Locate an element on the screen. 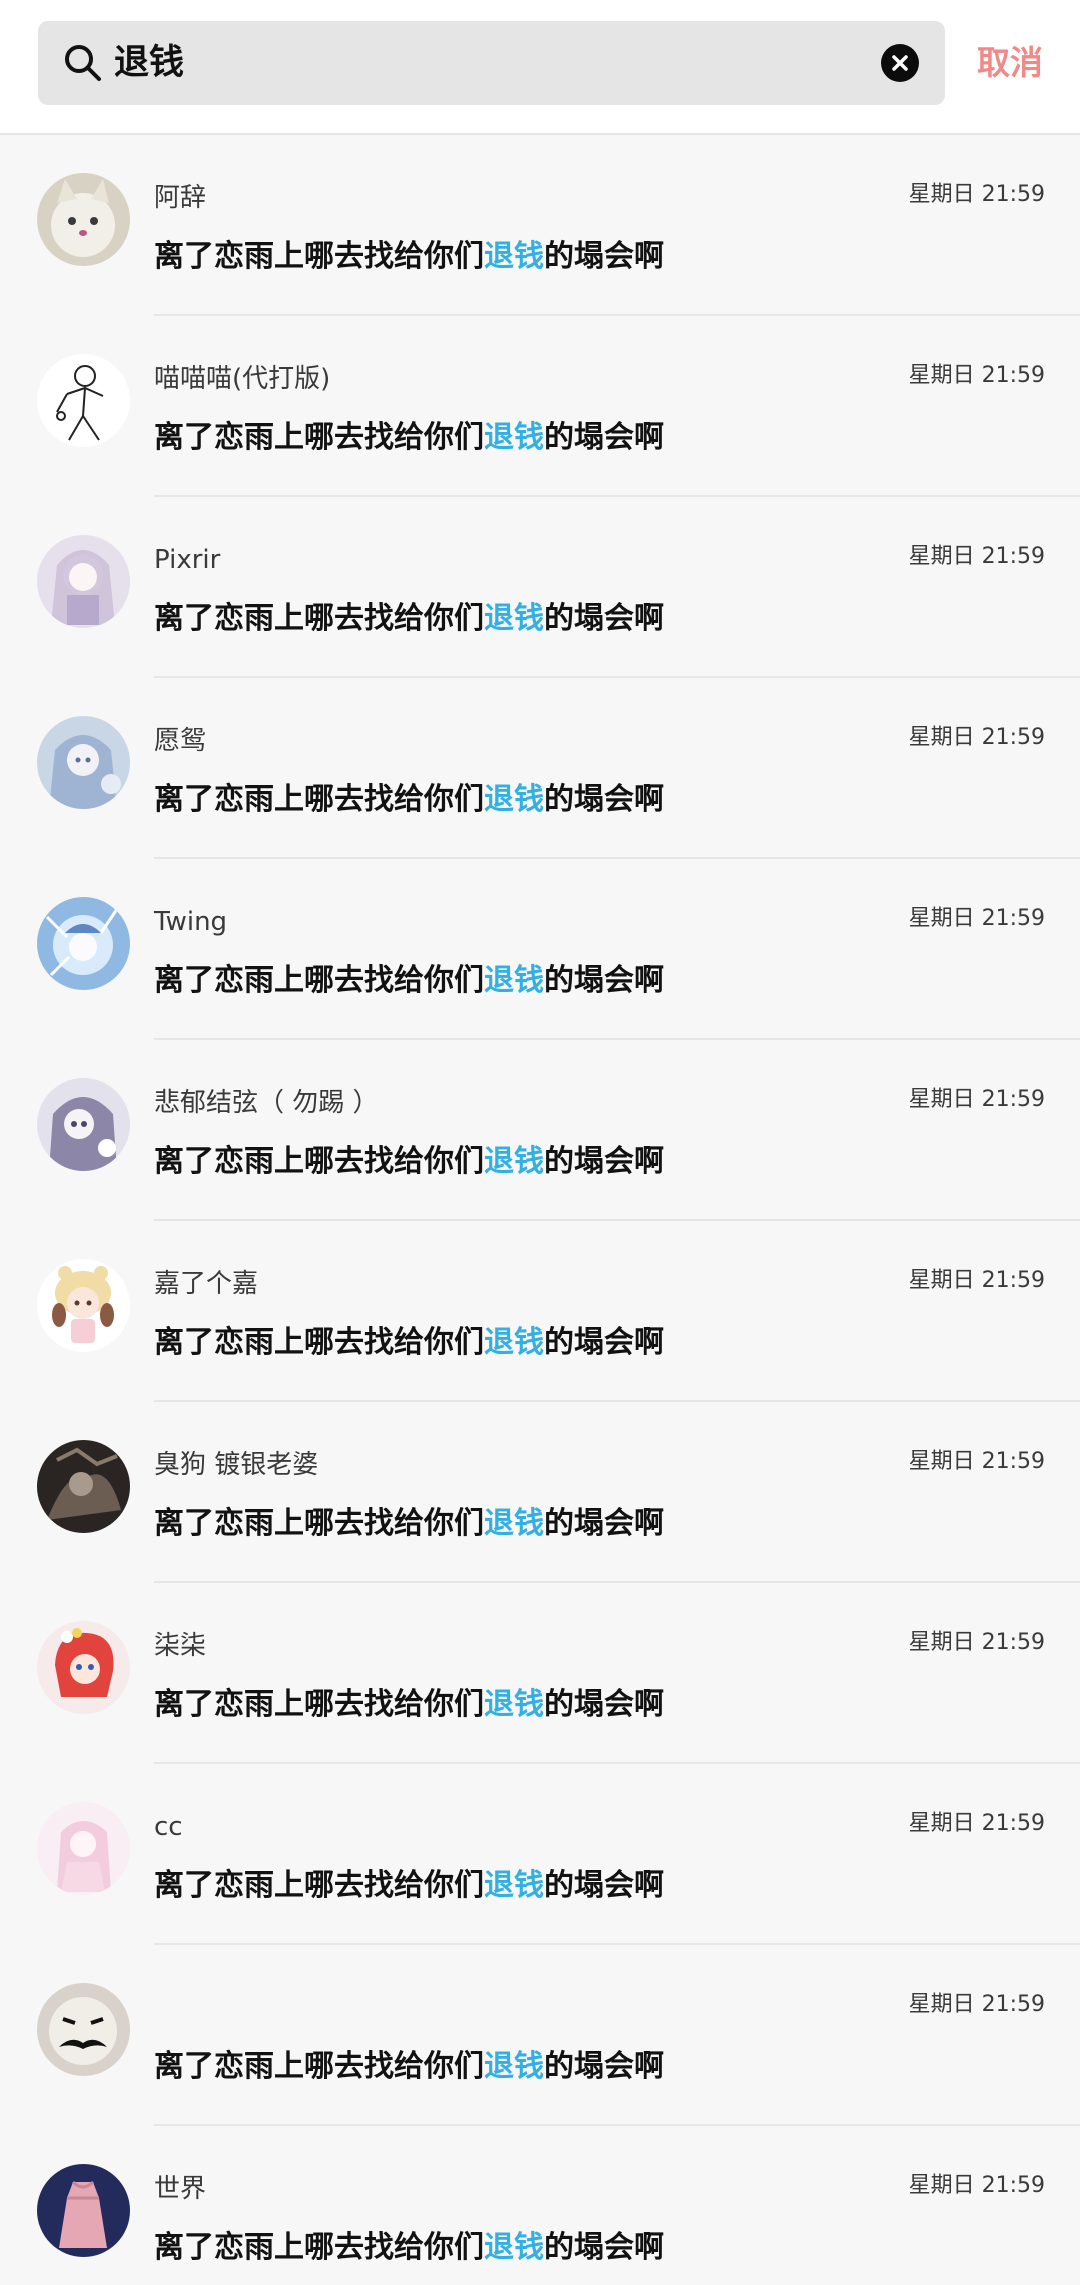 The image size is (1080, 2285). chat-result-row: 阿辞 星期日 21:59 离了恋雨上哪去找给你们退钱的塌会啊 is located at coordinates (540, 225).